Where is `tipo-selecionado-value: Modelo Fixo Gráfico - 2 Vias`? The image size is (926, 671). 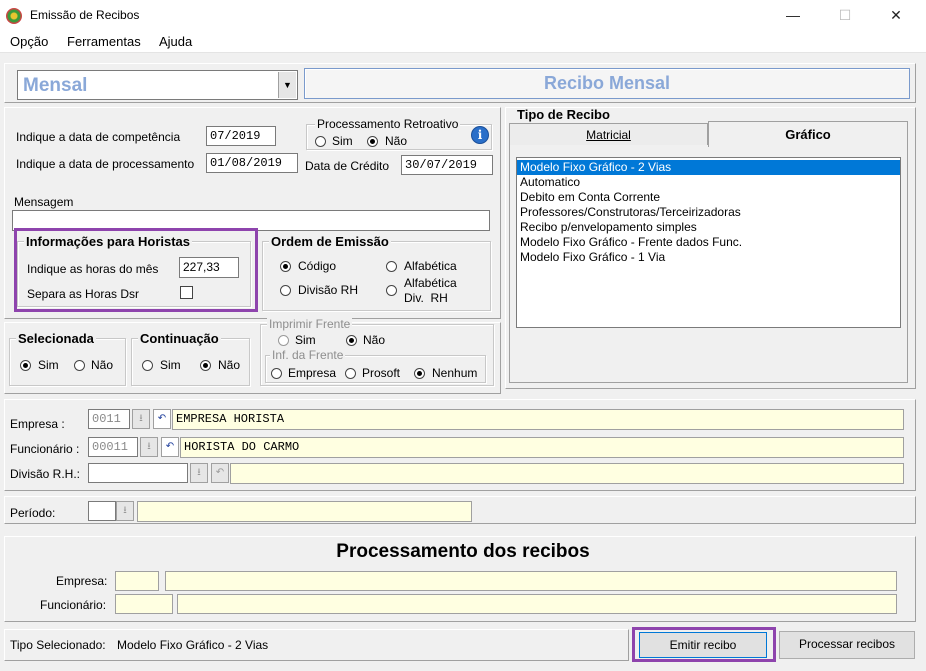
tipo-selecionado-value: Modelo Fixo Gráfico - 2 Vias is located at coordinates (193, 645).